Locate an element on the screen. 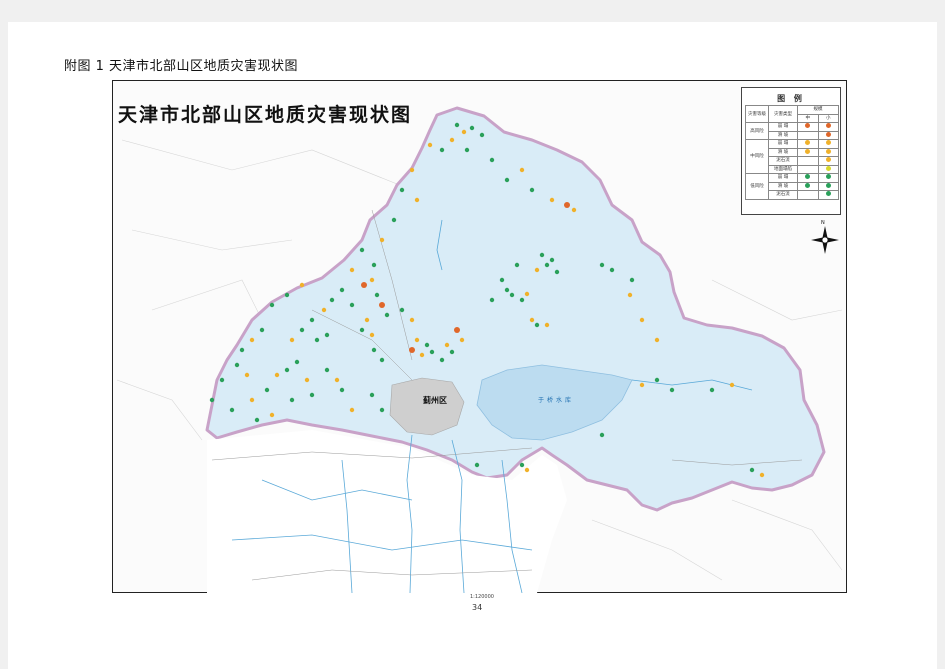 The height and width of the screenshot is (669, 945). page-number: 34 is located at coordinates (477, 607).